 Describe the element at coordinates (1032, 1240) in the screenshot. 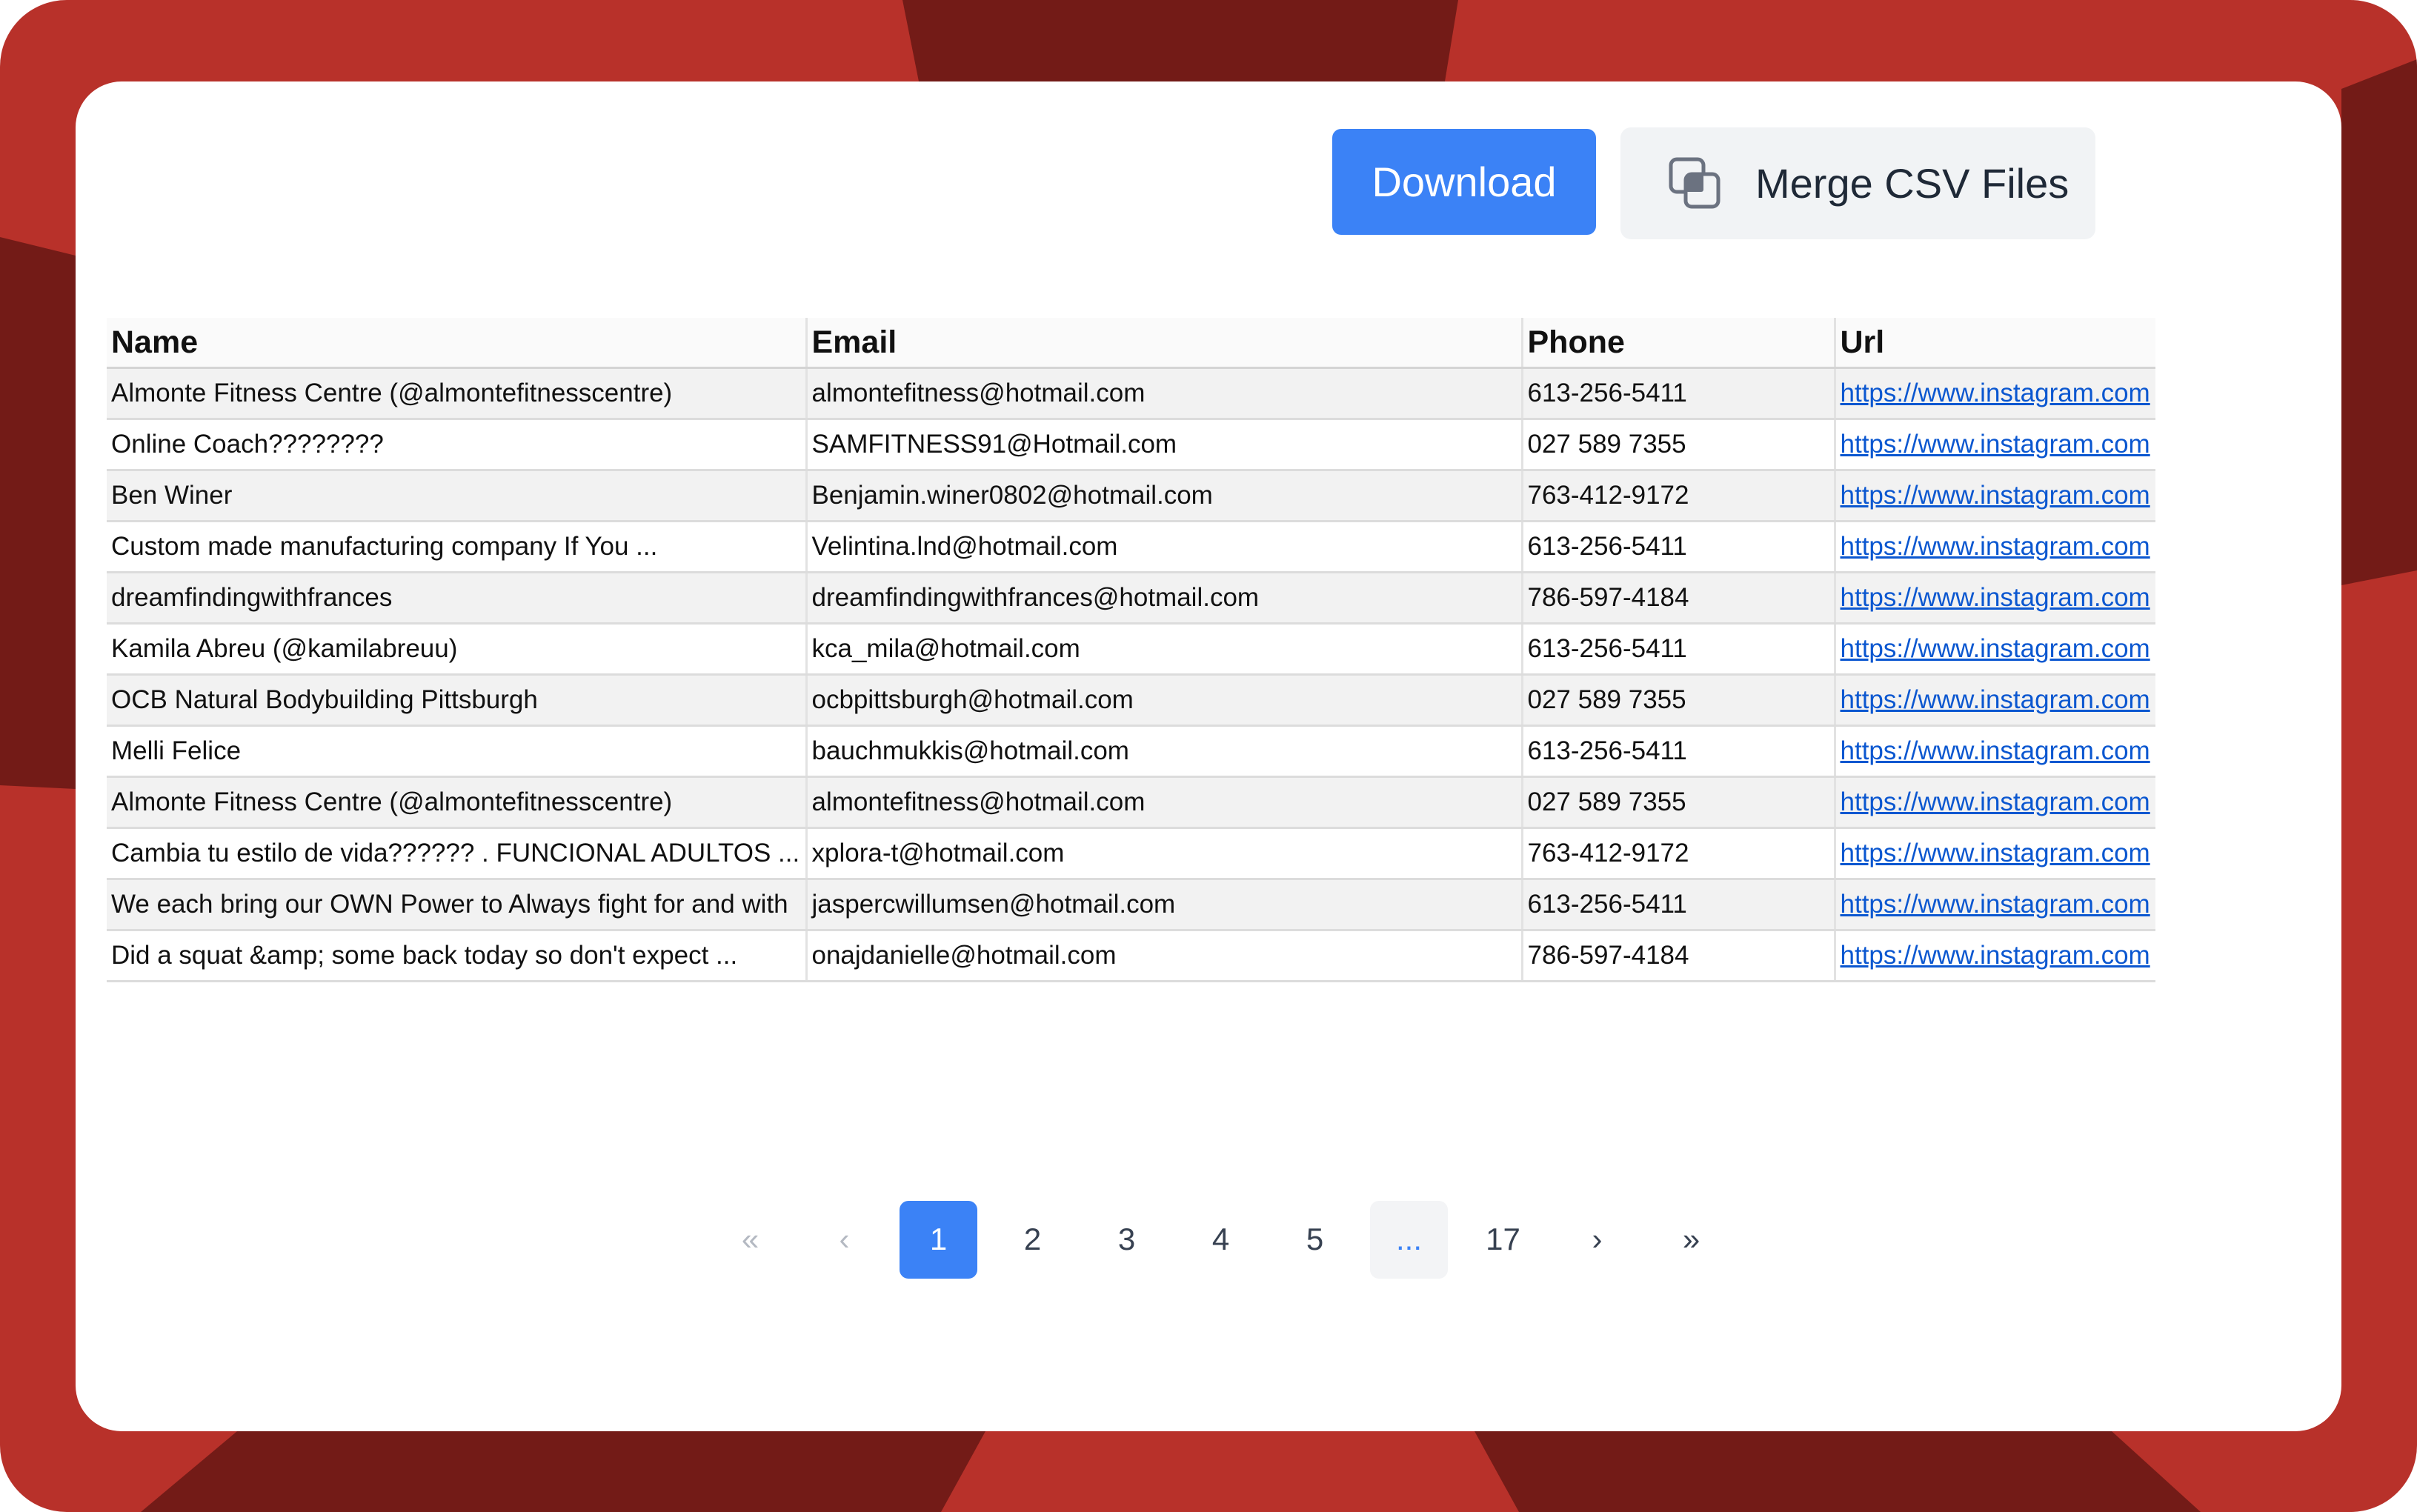

I see `page-button-2: 2` at that location.